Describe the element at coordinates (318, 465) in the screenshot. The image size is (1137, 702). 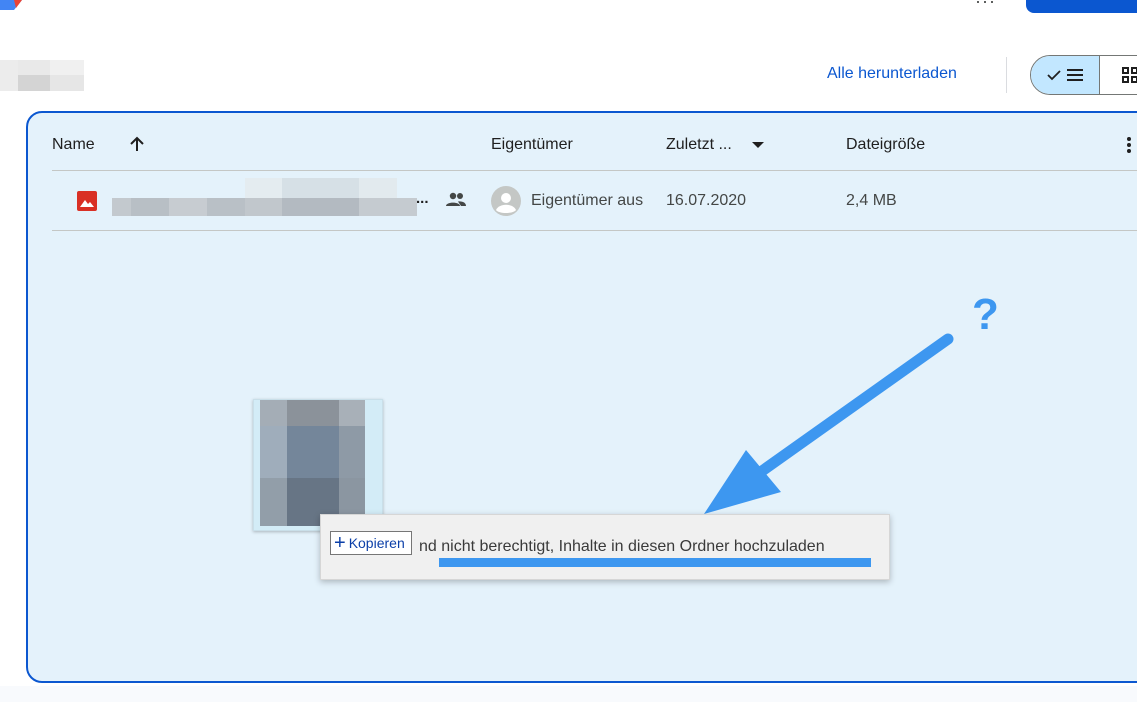
I see `drag-ghost-thumbnail` at that location.